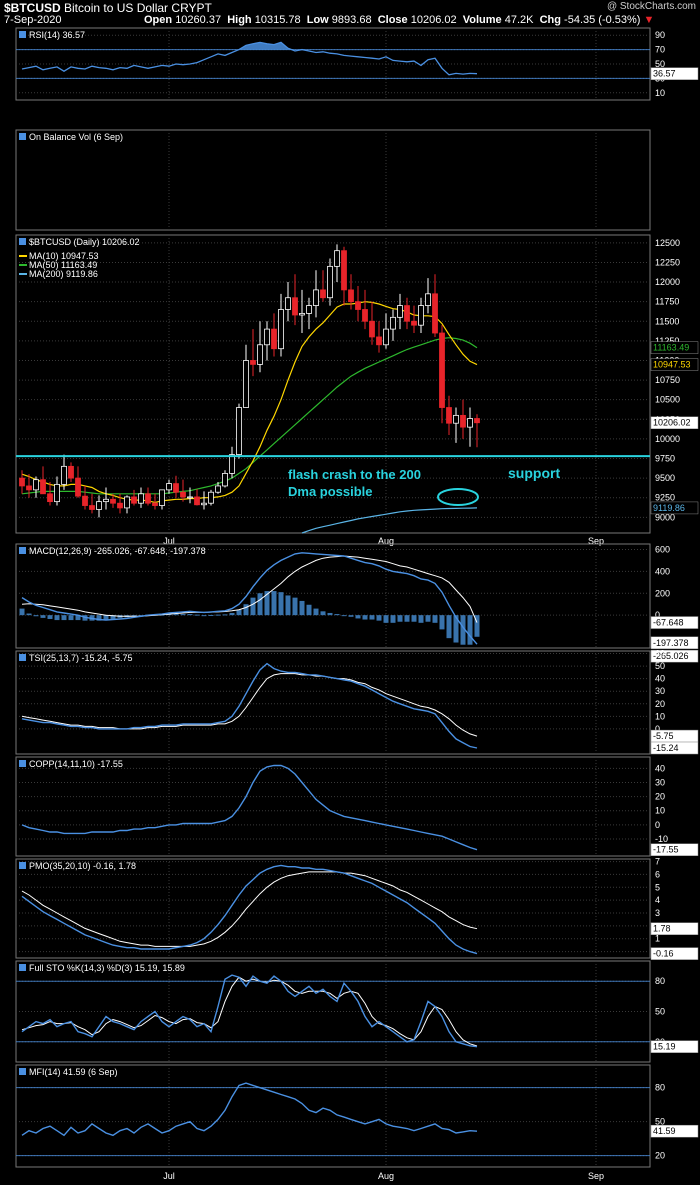 This screenshot has height=1185, width=700. Describe the element at coordinates (333, 180) in the screenshot. I see `obv-panel-frame` at that location.